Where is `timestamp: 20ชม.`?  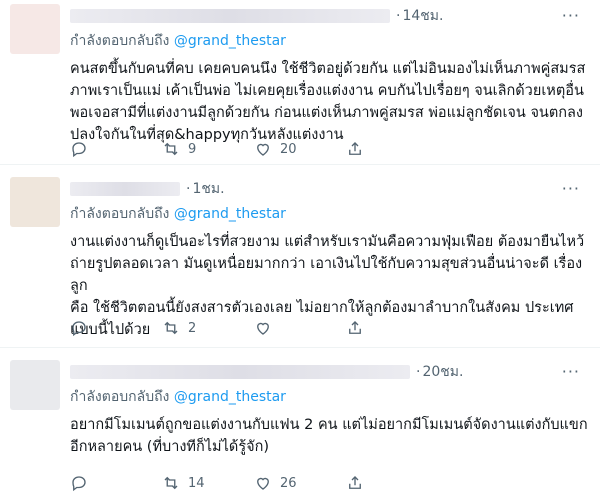 timestamp: 20ชม. is located at coordinates (442, 372).